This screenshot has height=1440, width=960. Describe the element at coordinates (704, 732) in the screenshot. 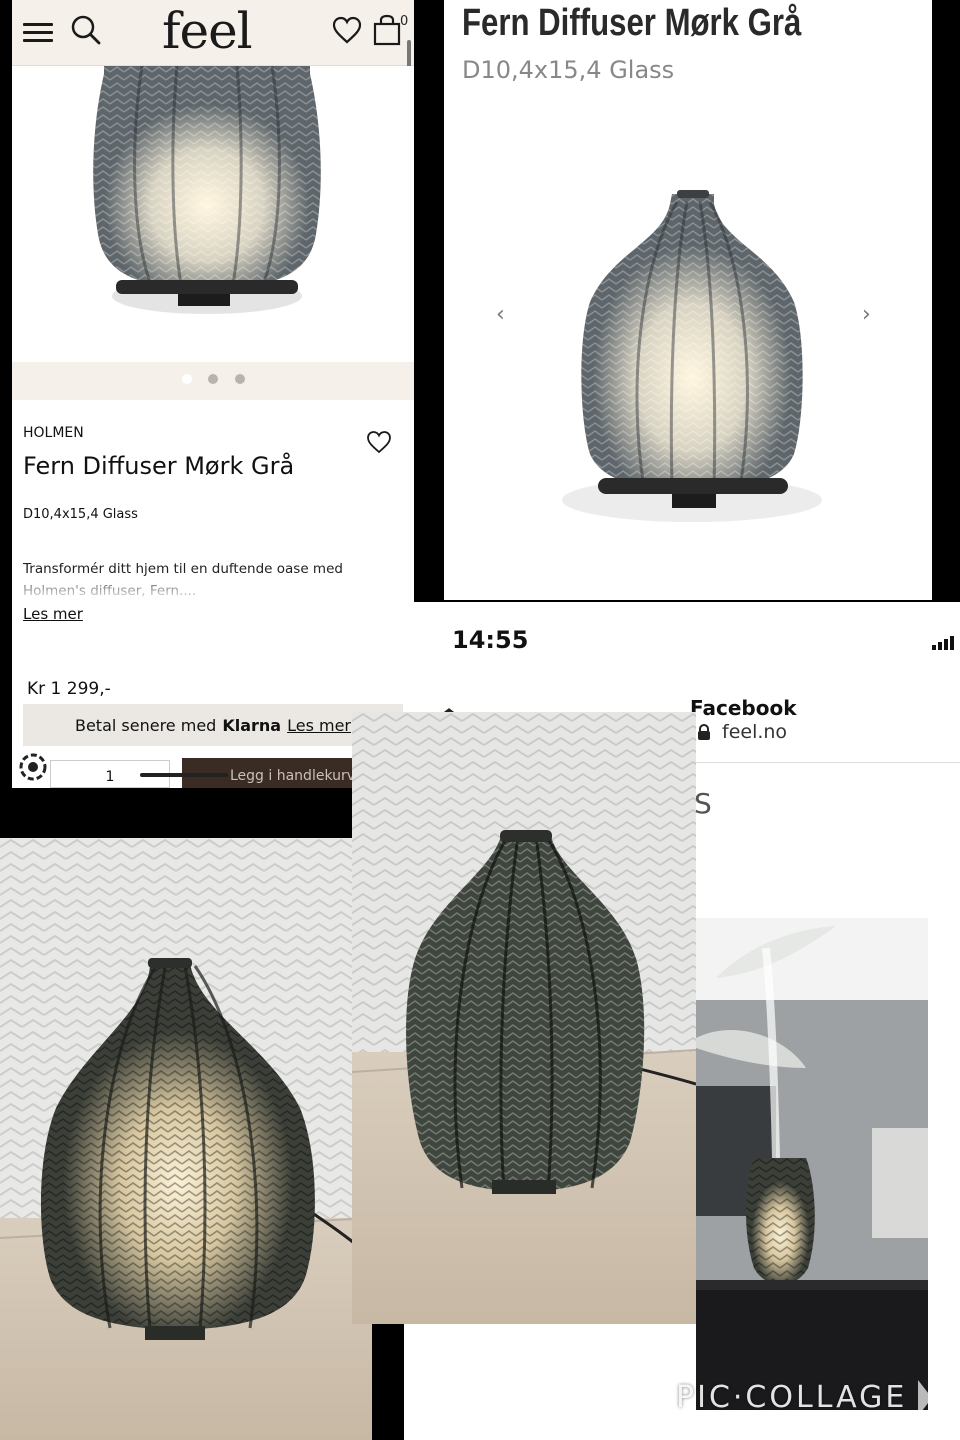

I see `lock-icon` at that location.